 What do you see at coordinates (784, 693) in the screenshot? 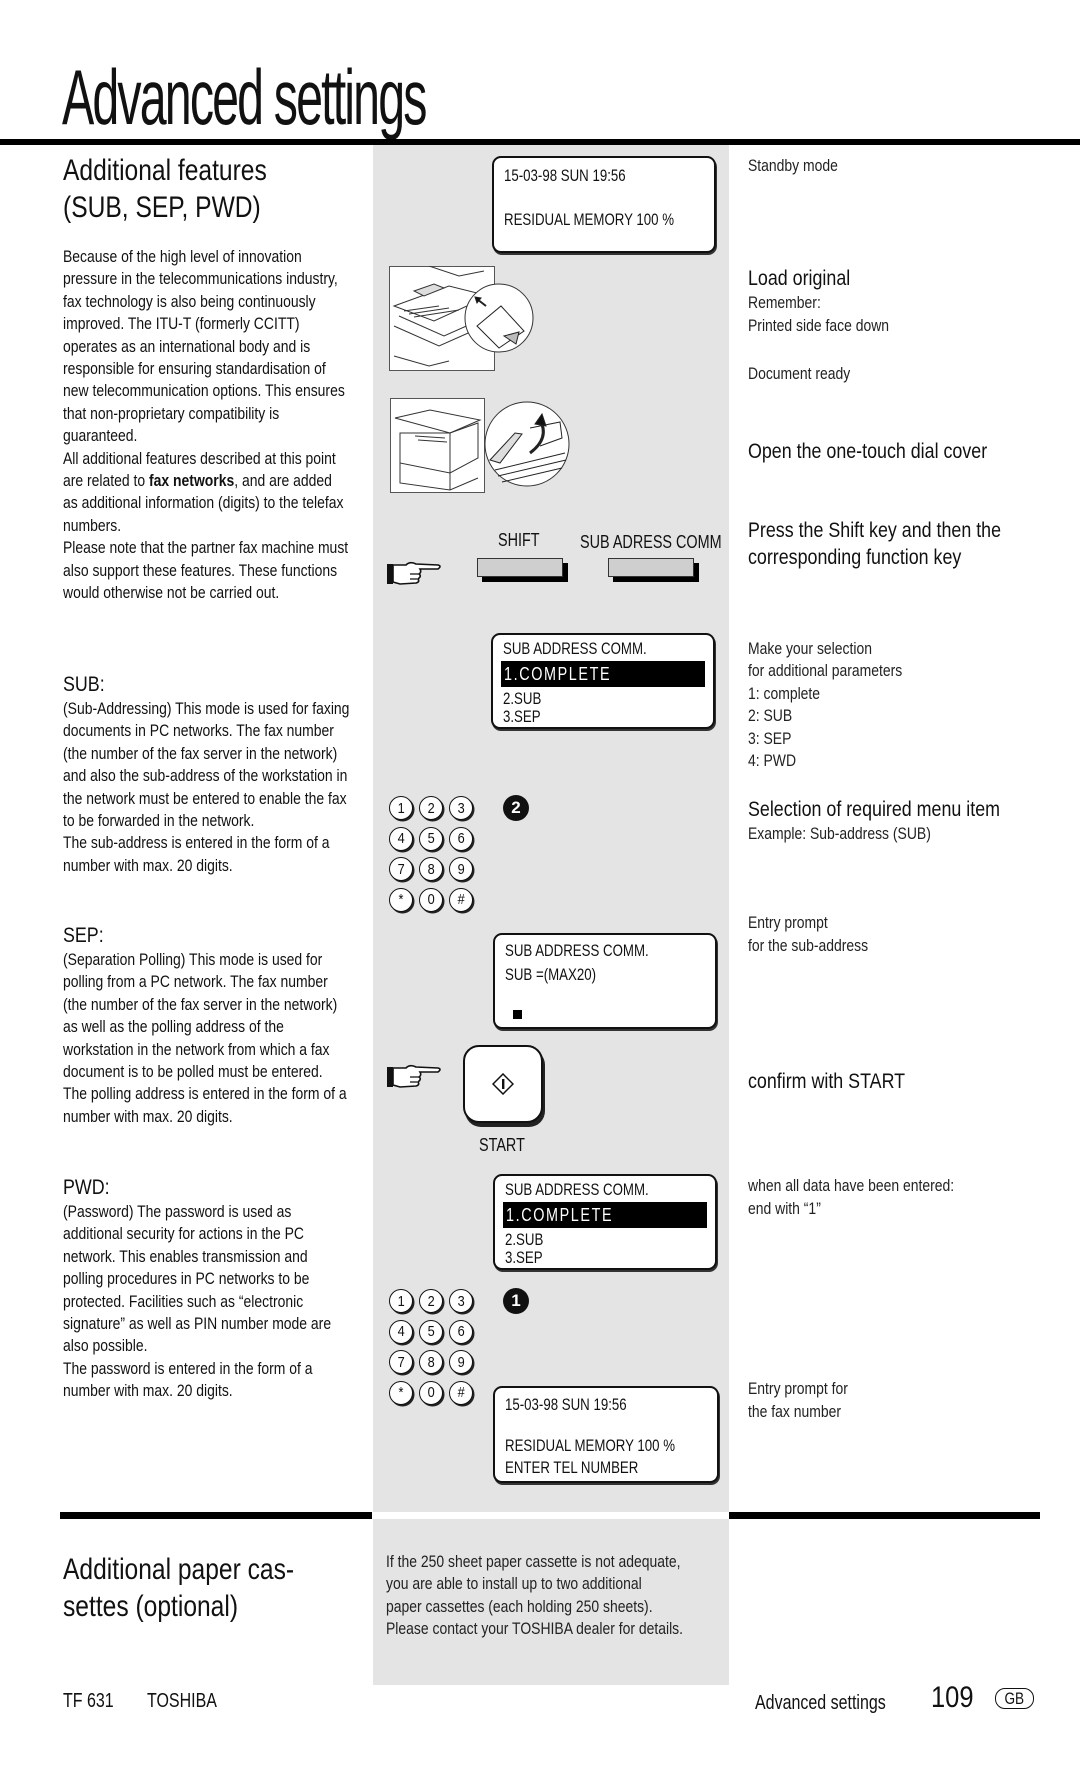
I see `selection-list-line: 1: complete` at bounding box center [784, 693].